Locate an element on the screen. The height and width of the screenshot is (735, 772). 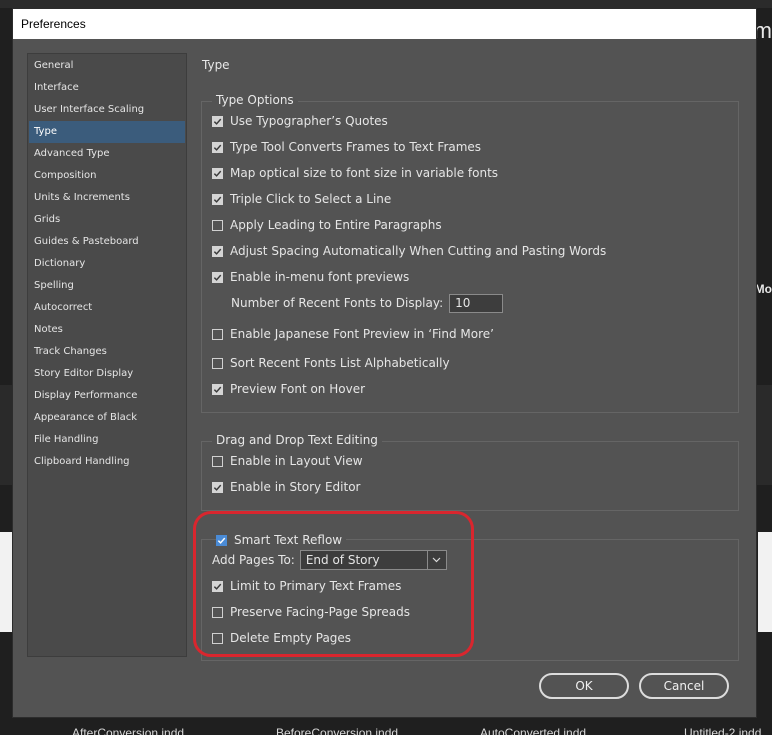
checkbox-label: Type Tool Converts Frames to Text Frames is located at coordinates (356, 147).